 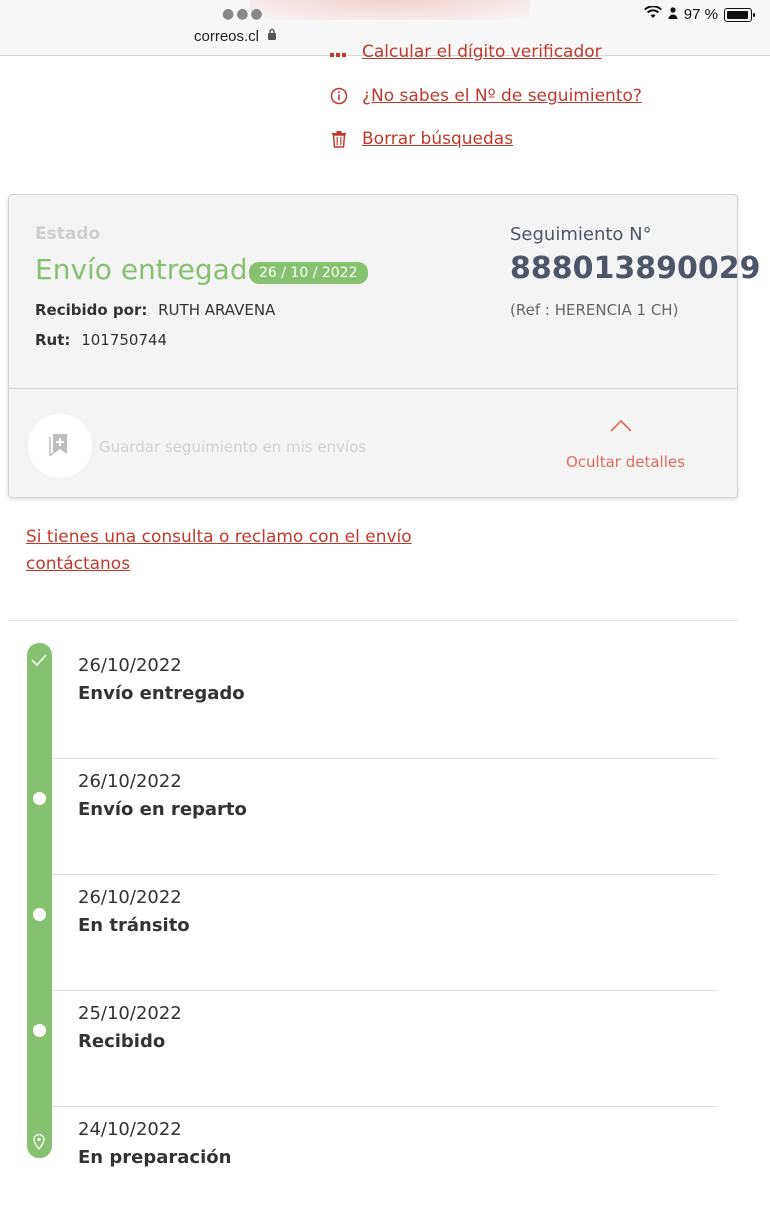 What do you see at coordinates (739, 14) in the screenshot?
I see `battery-icon` at bounding box center [739, 14].